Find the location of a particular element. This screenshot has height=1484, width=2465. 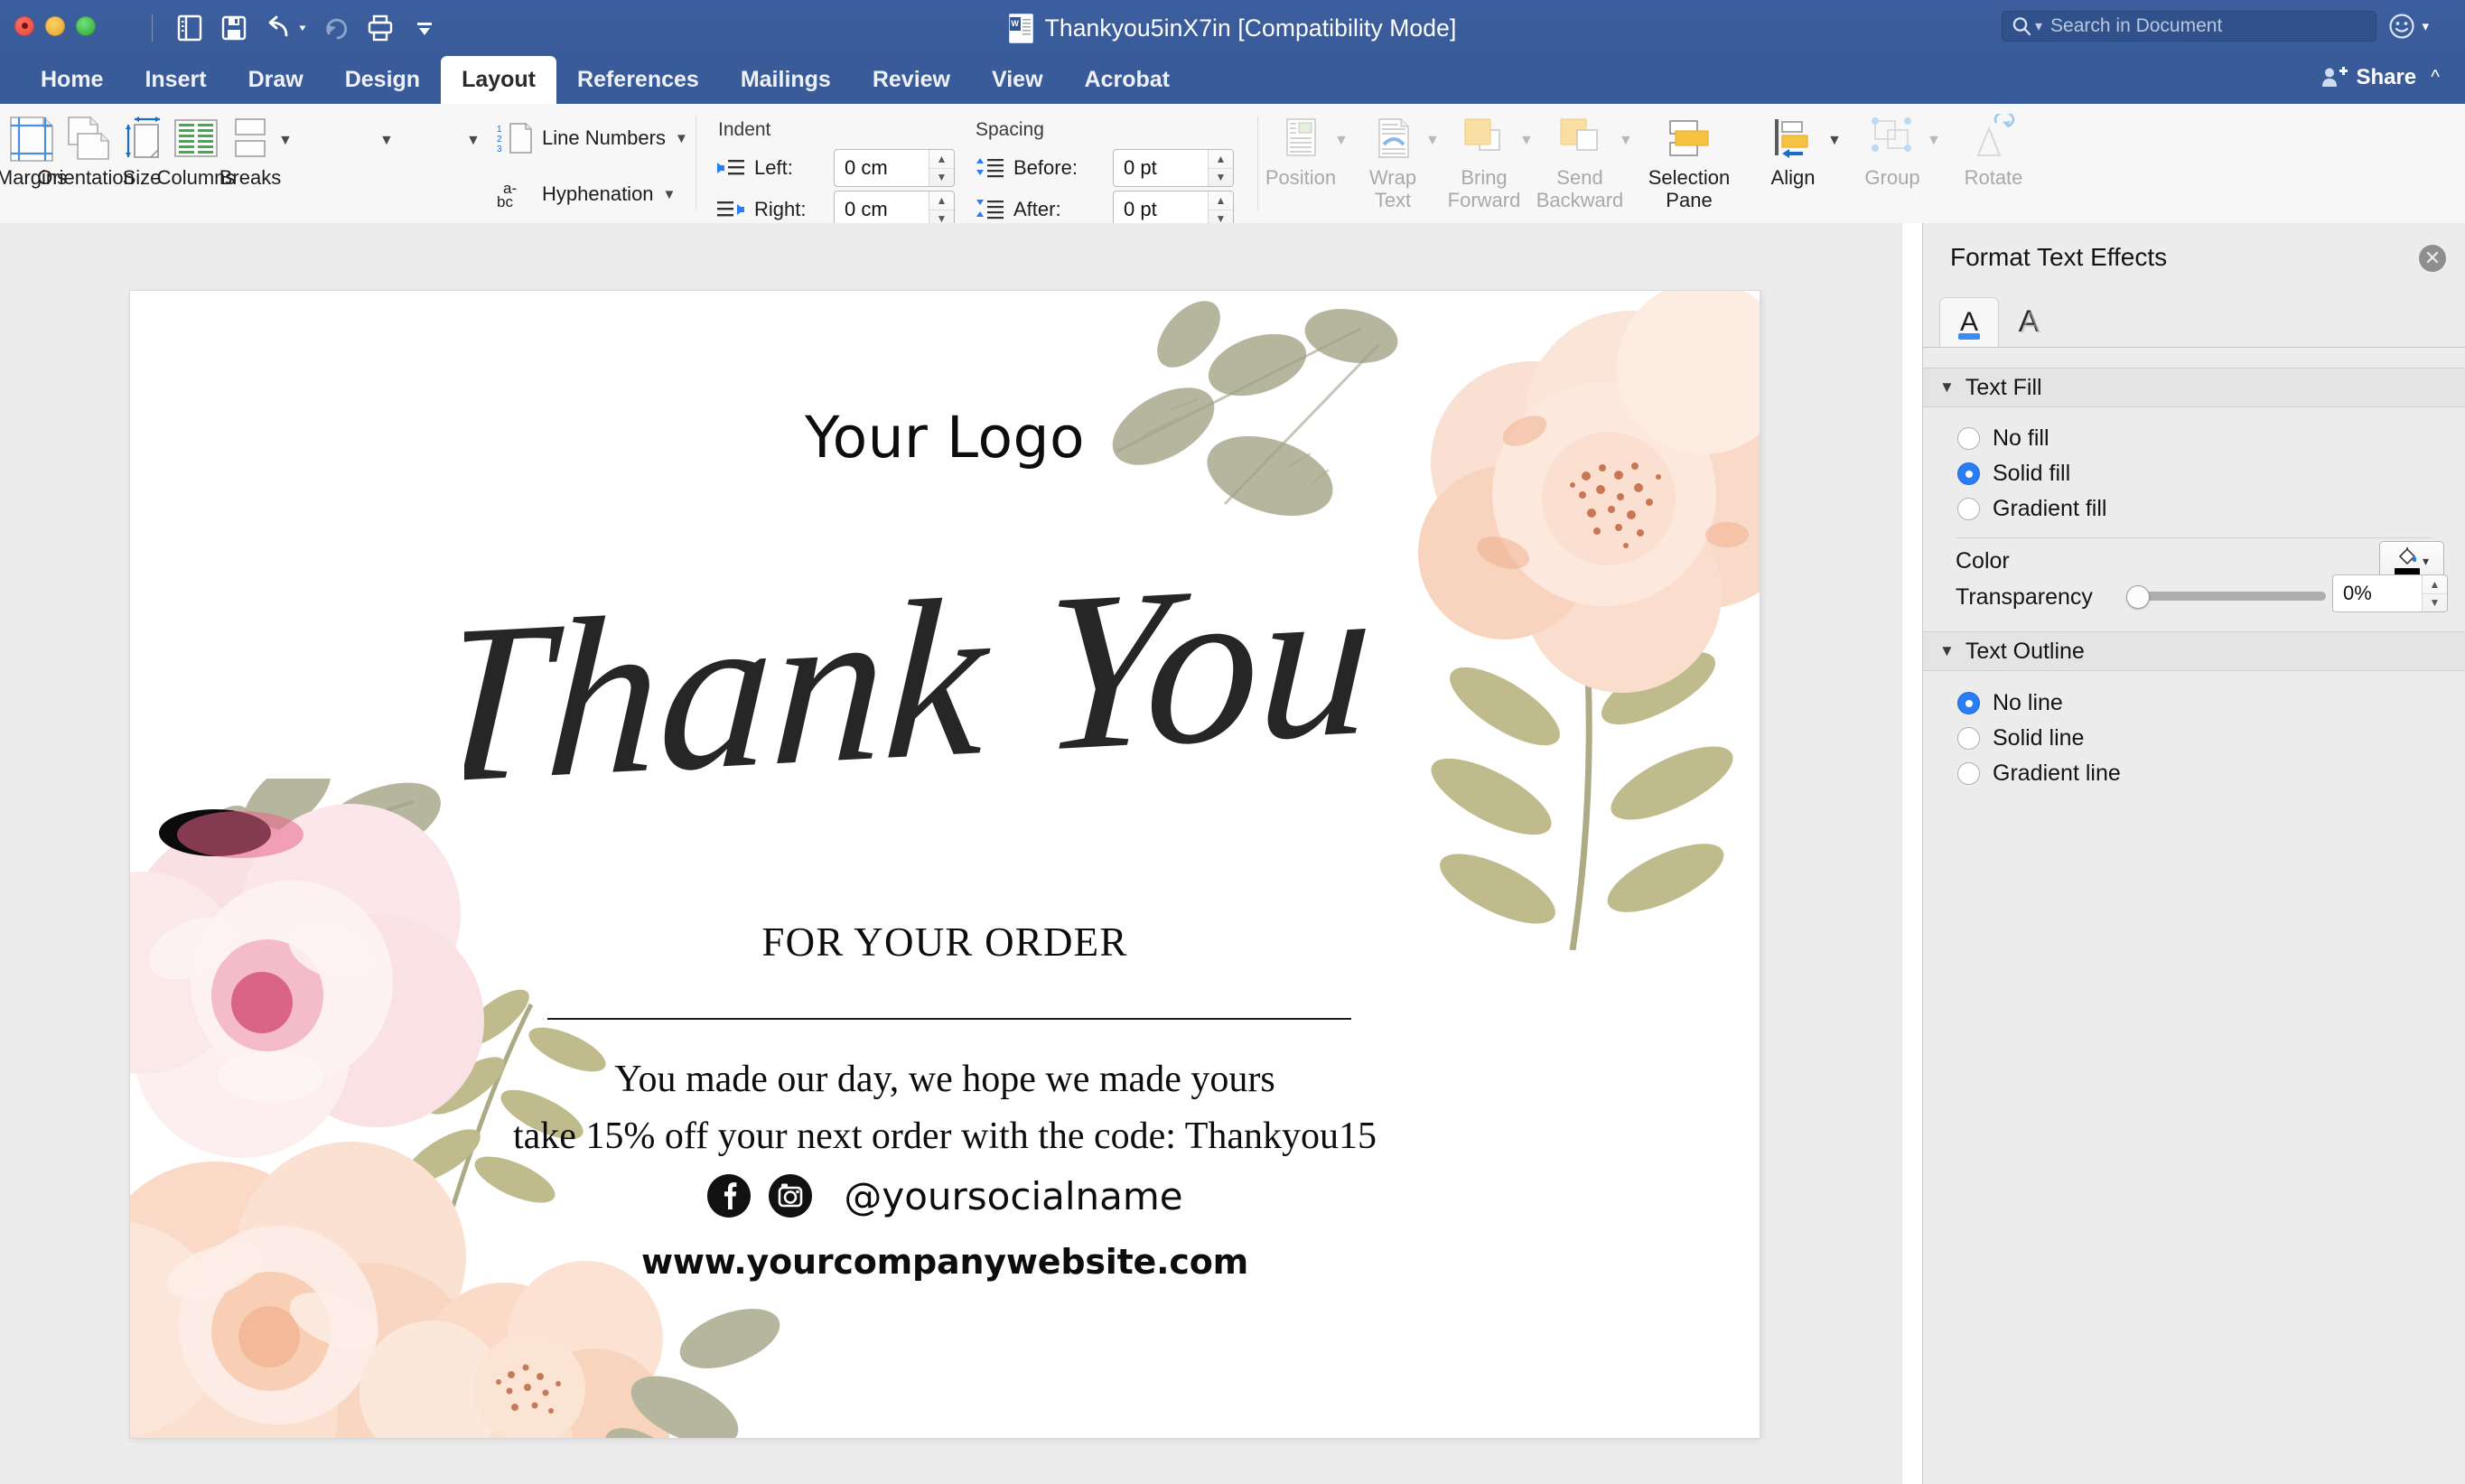

message-line-1: You made our day, we hope we made yours is located at coordinates (945, 1080).